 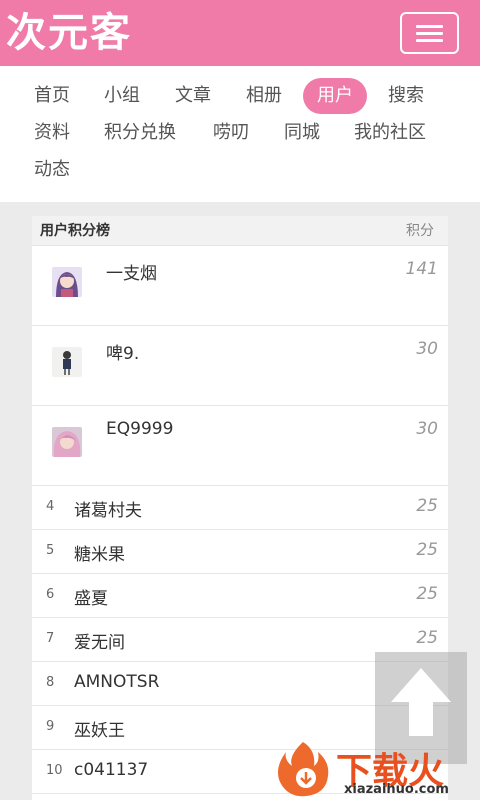 I want to click on user-name: AMNOTSR, so click(x=116, y=682).